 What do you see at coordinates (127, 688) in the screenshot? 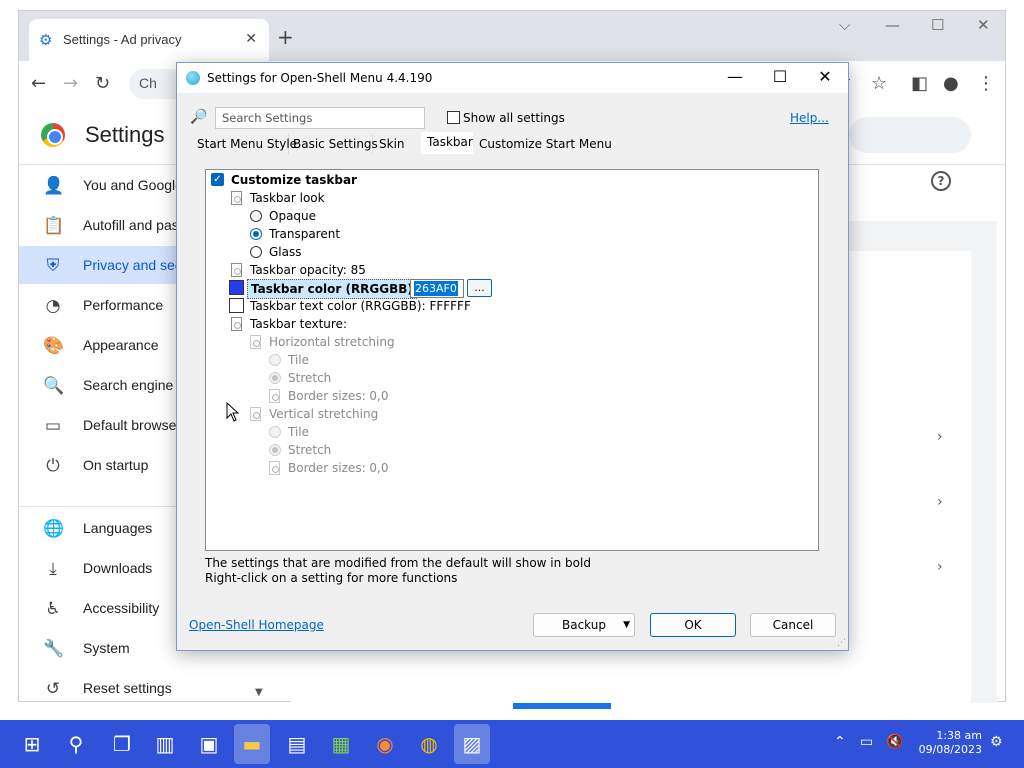
I see `sidebar-item-label: Reset settings` at bounding box center [127, 688].